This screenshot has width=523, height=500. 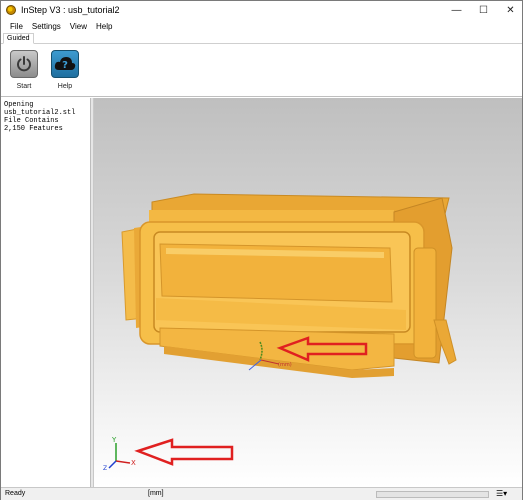 I want to click on progress-bar, so click(x=432, y=494).